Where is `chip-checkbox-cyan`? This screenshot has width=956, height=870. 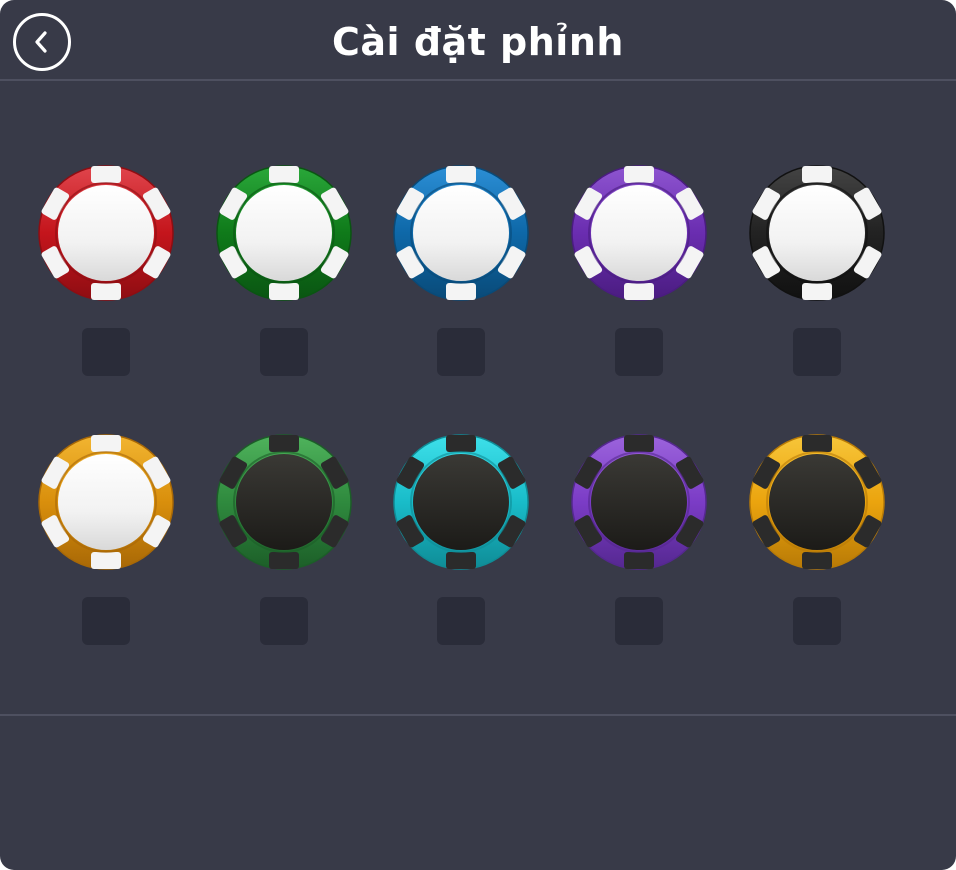 chip-checkbox-cyan is located at coordinates (461, 621).